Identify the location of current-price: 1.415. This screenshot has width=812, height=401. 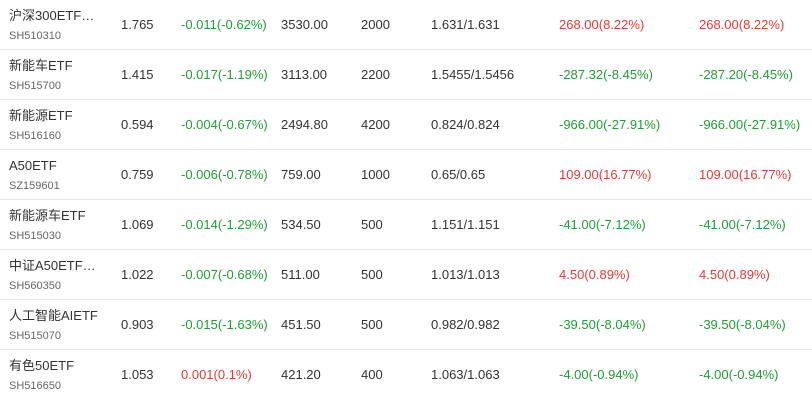
(137, 74).